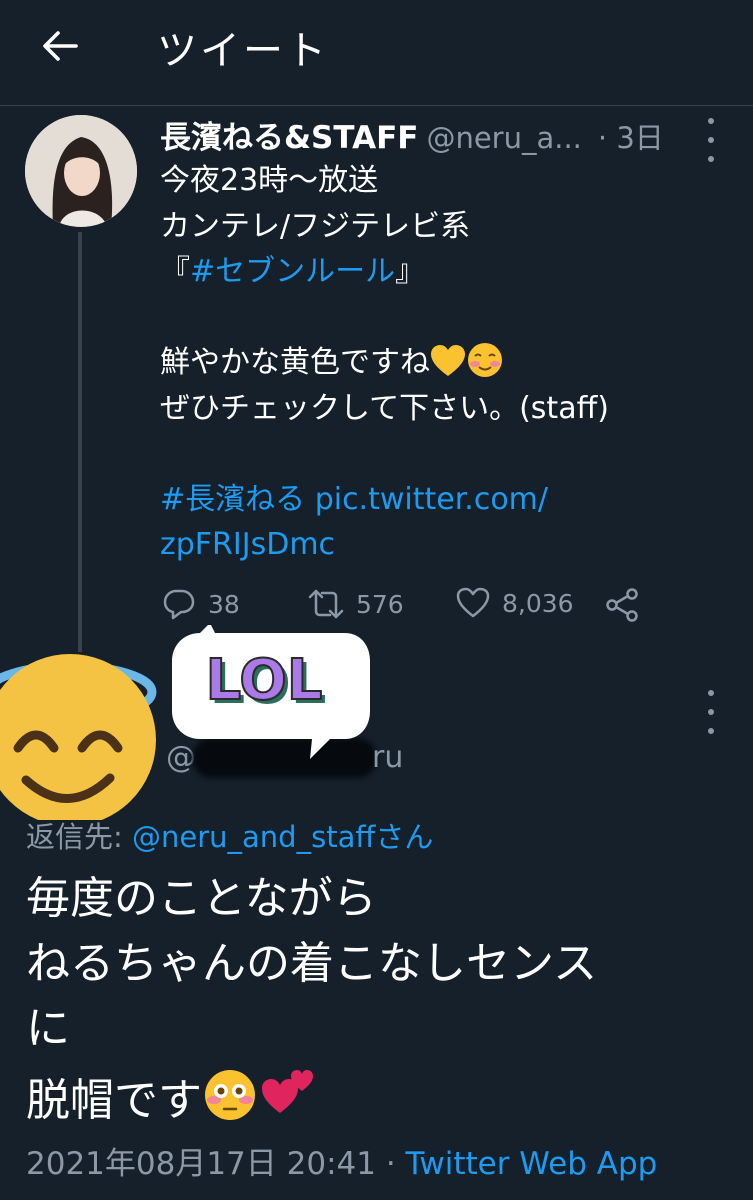 The height and width of the screenshot is (1200, 753). Describe the element at coordinates (381, 1093) in the screenshot. I see `reply-line-last: 脱帽です` at that location.